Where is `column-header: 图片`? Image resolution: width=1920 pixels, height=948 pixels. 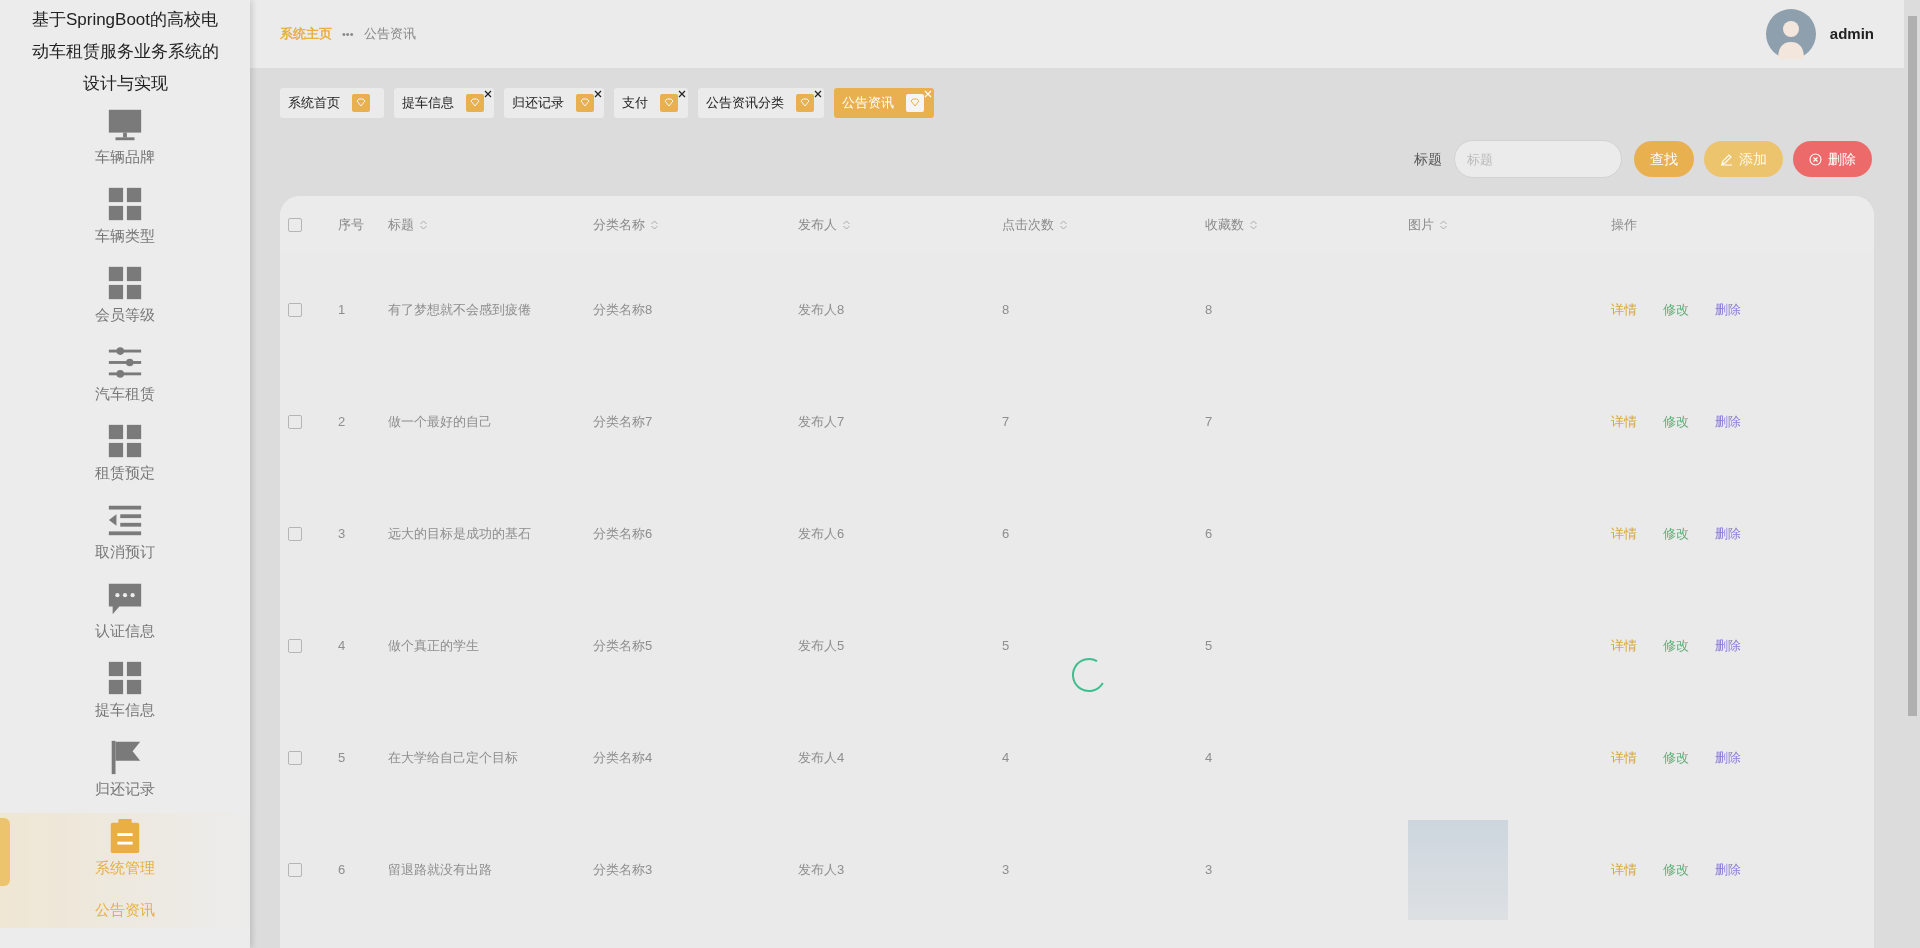 column-header: 图片 is located at coordinates (1509, 225).